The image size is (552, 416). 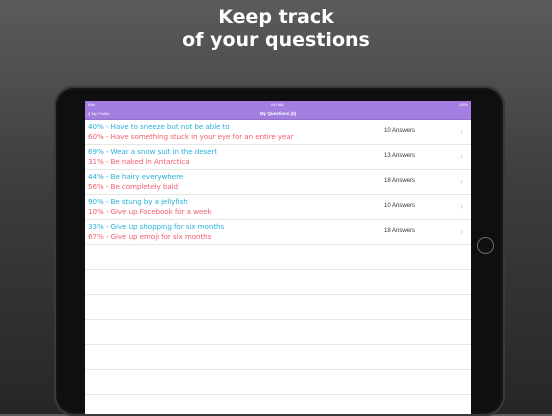 I want to click on option-a-text: 90% - Be stung by a jellyfish, so click(x=138, y=201).